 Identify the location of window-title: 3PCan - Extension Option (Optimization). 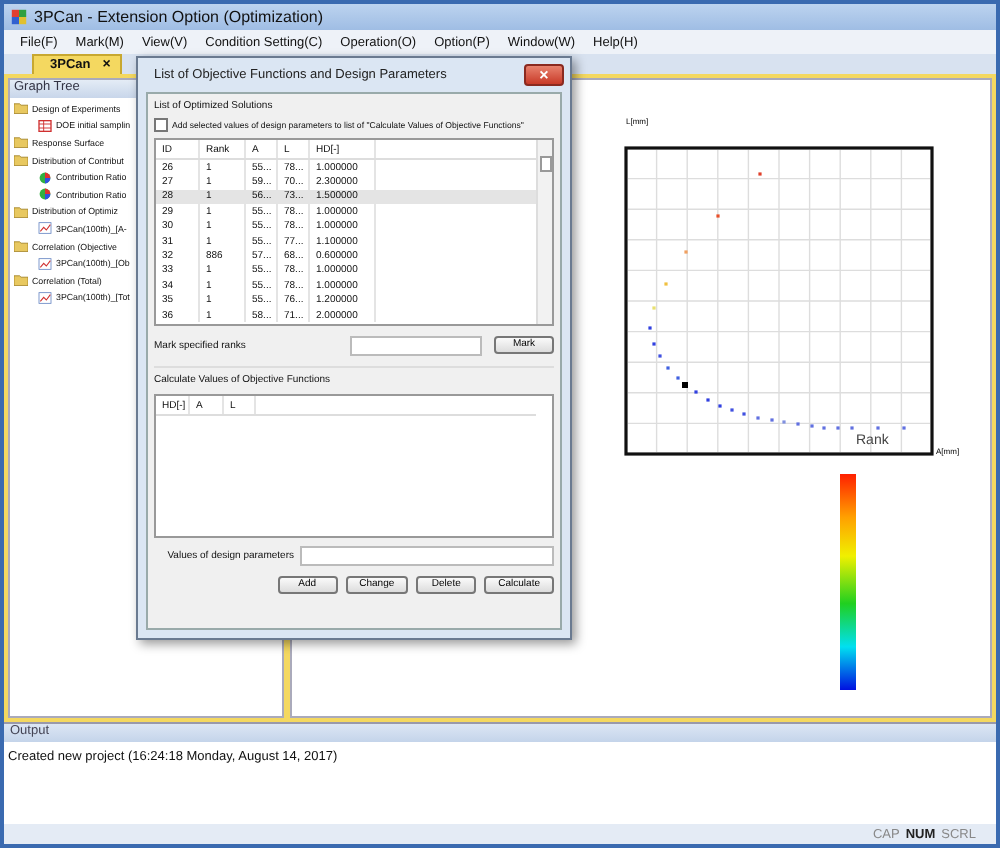
(179, 17).